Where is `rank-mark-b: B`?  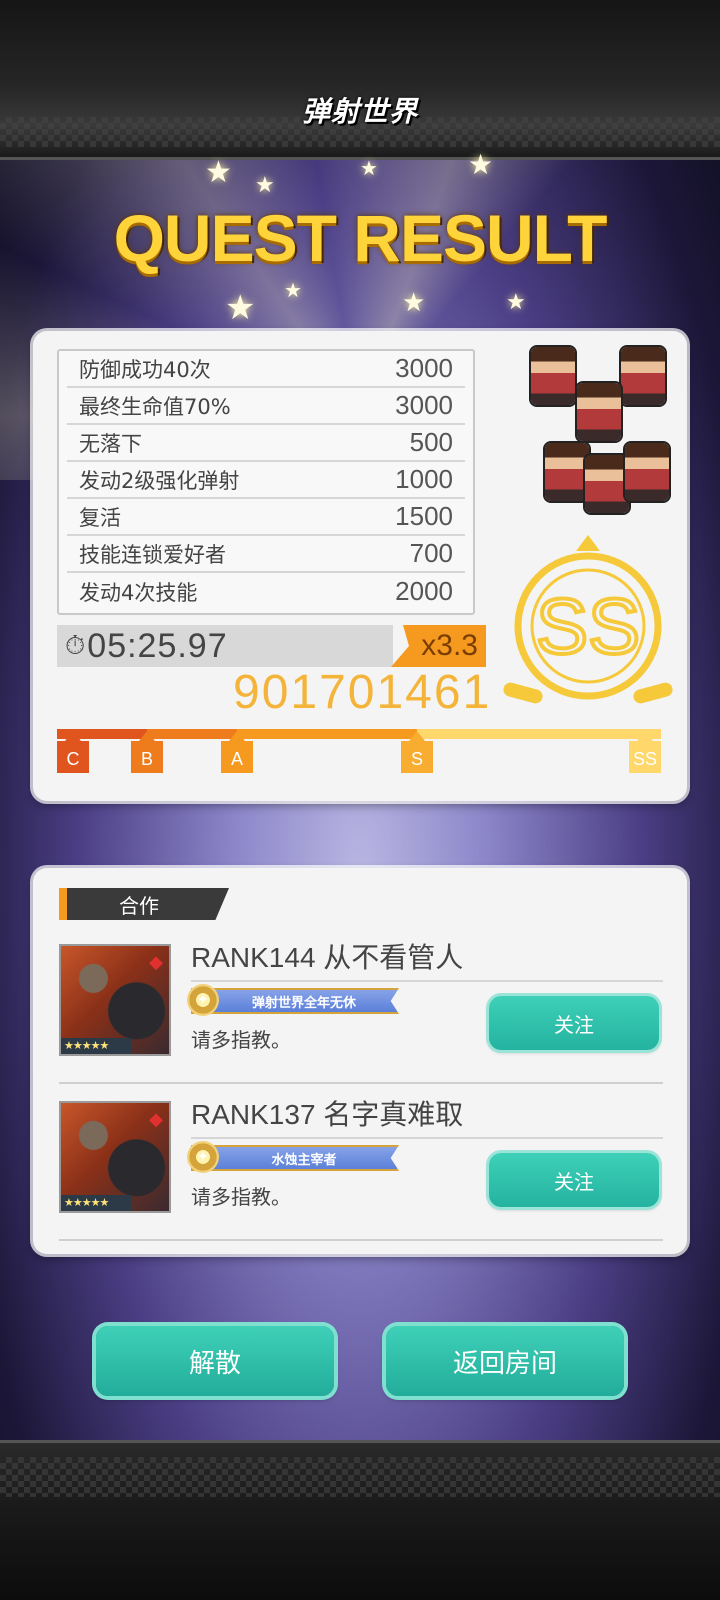 rank-mark-b: B is located at coordinates (147, 752).